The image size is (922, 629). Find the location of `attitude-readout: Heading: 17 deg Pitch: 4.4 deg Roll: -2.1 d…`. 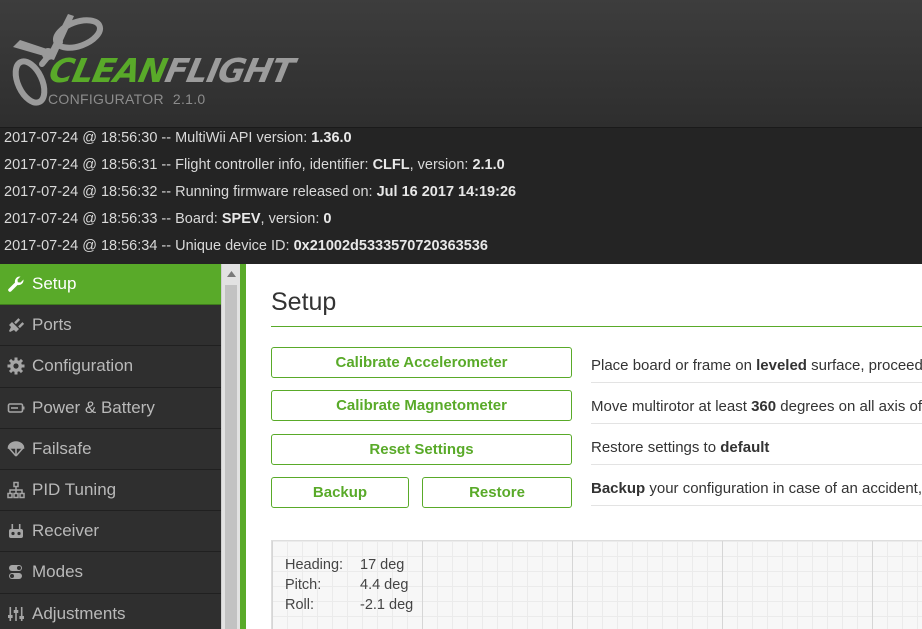

attitude-readout: Heading: 17 deg Pitch: 4.4 deg Roll: -2.1 d… is located at coordinates (349, 585).